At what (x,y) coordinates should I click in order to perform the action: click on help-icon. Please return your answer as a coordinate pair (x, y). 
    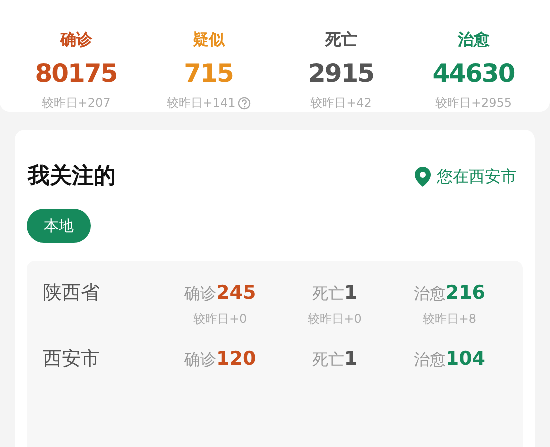
    Looking at the image, I should click on (244, 103).